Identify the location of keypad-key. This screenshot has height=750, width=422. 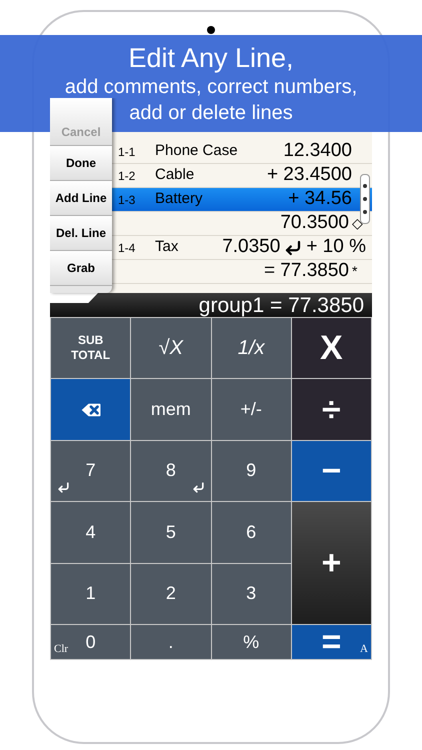
(90, 409).